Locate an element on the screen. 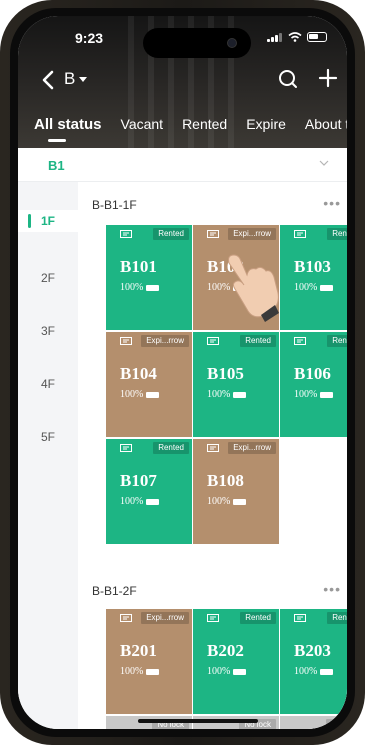 The height and width of the screenshot is (745, 365). room-name: B201 is located at coordinates (138, 650).